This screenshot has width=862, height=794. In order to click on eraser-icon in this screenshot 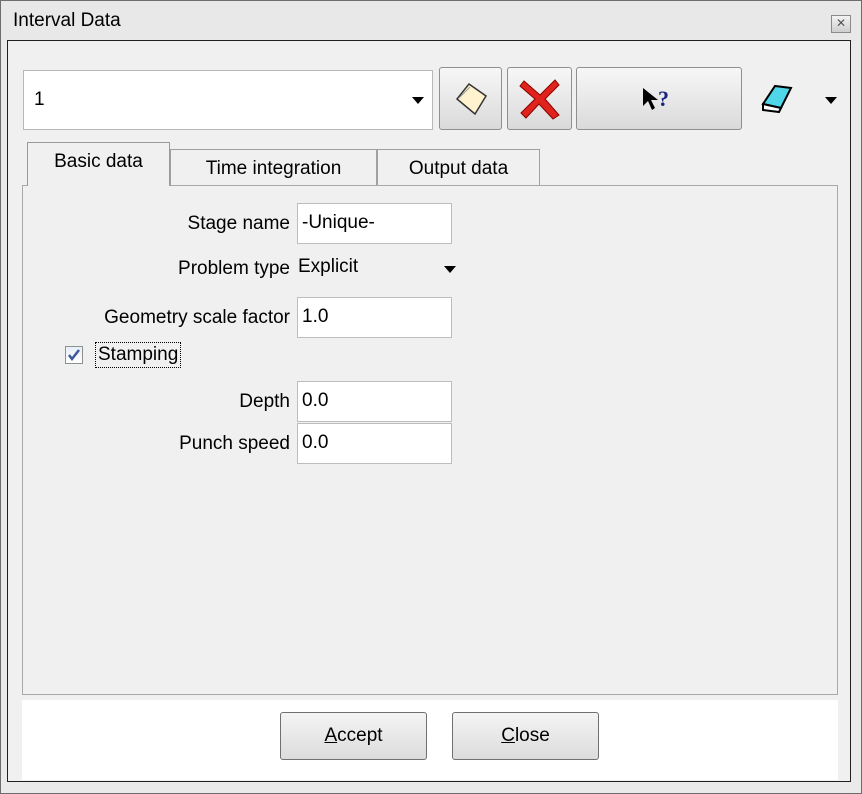, I will do `click(777, 99)`.